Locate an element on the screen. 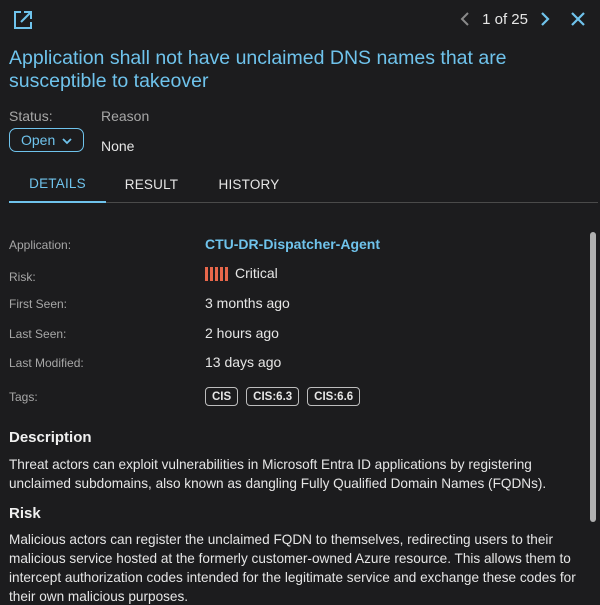 The height and width of the screenshot is (605, 600). reason-label: Reason is located at coordinates (125, 116).